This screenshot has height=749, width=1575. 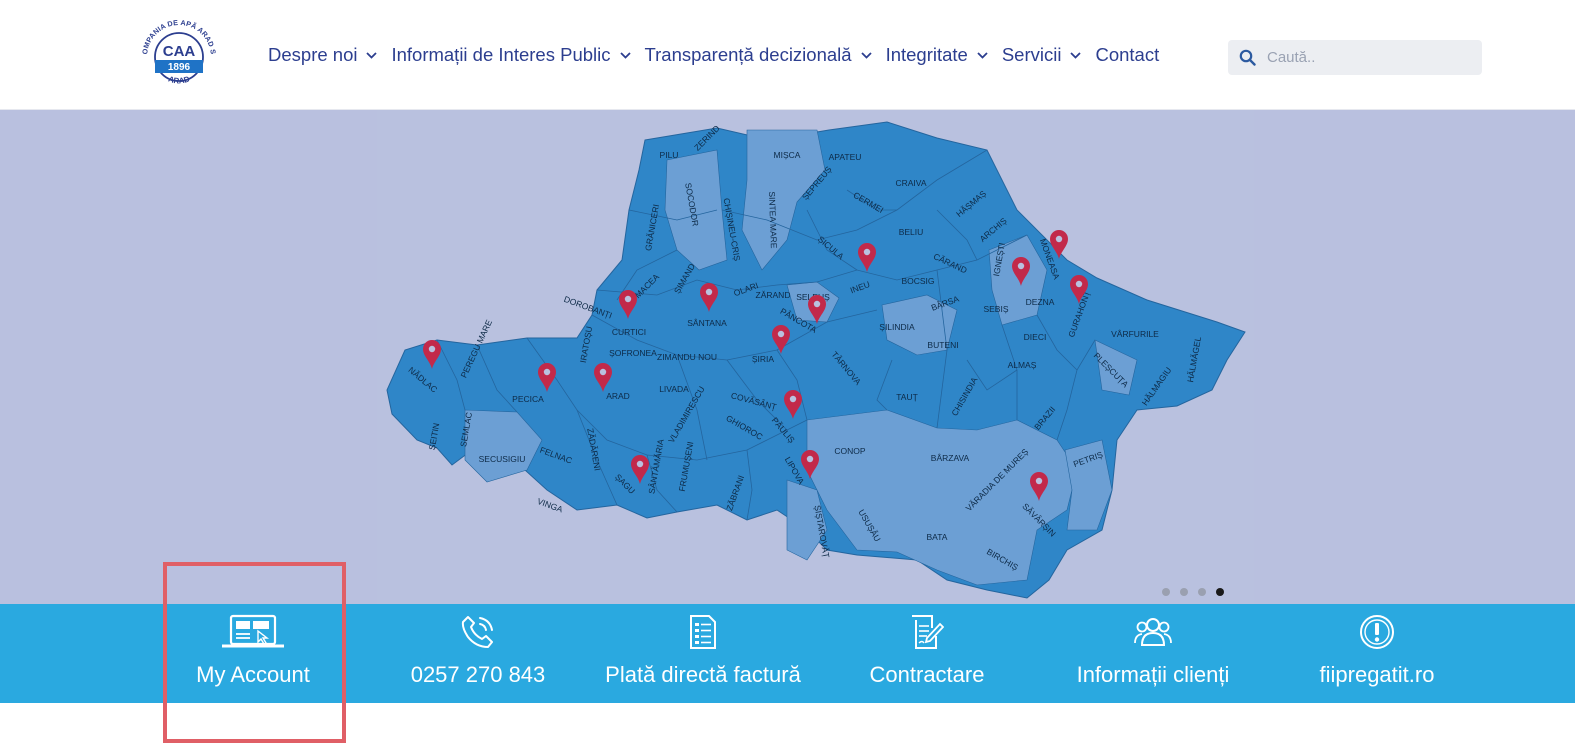 What do you see at coordinates (1220, 592) in the screenshot?
I see `slider-dot-active` at bounding box center [1220, 592].